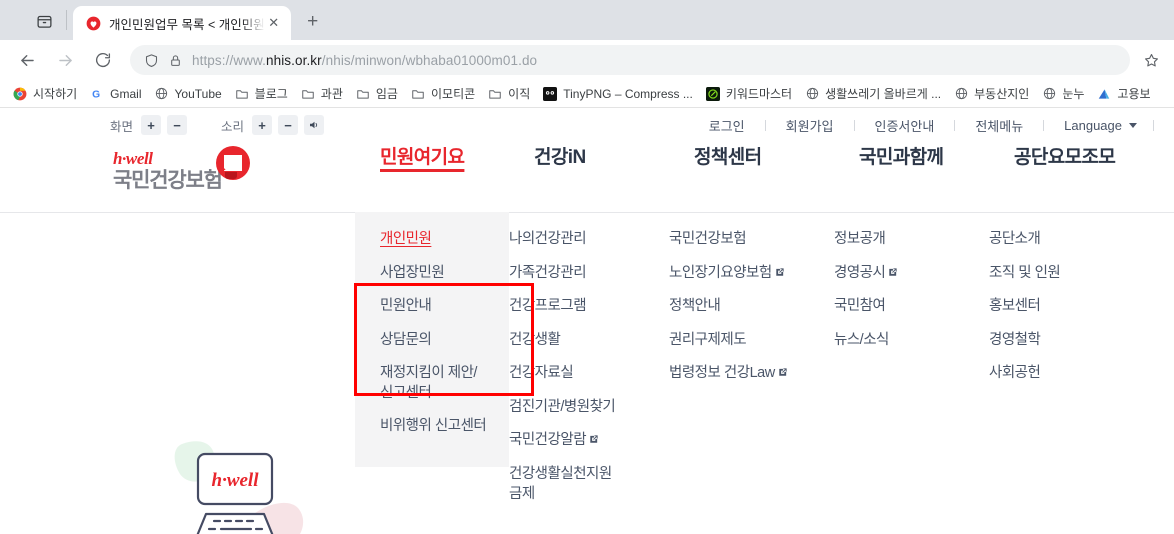 This screenshot has height=534, width=1174. What do you see at coordinates (810, 125) in the screenshot?
I see `signup-link: 회원가입` at bounding box center [810, 125].